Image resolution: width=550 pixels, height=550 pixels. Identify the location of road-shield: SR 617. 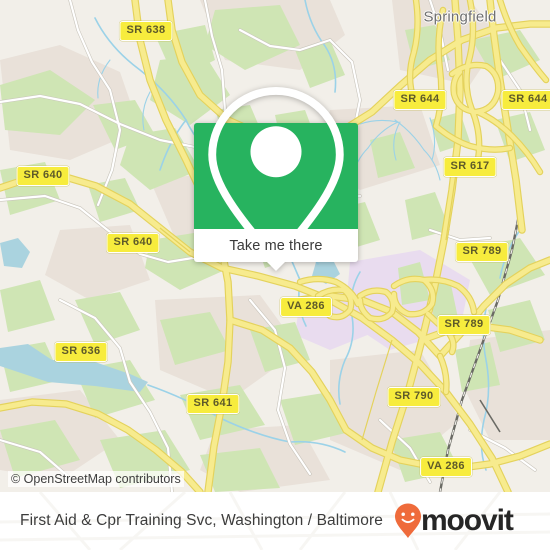
(470, 167).